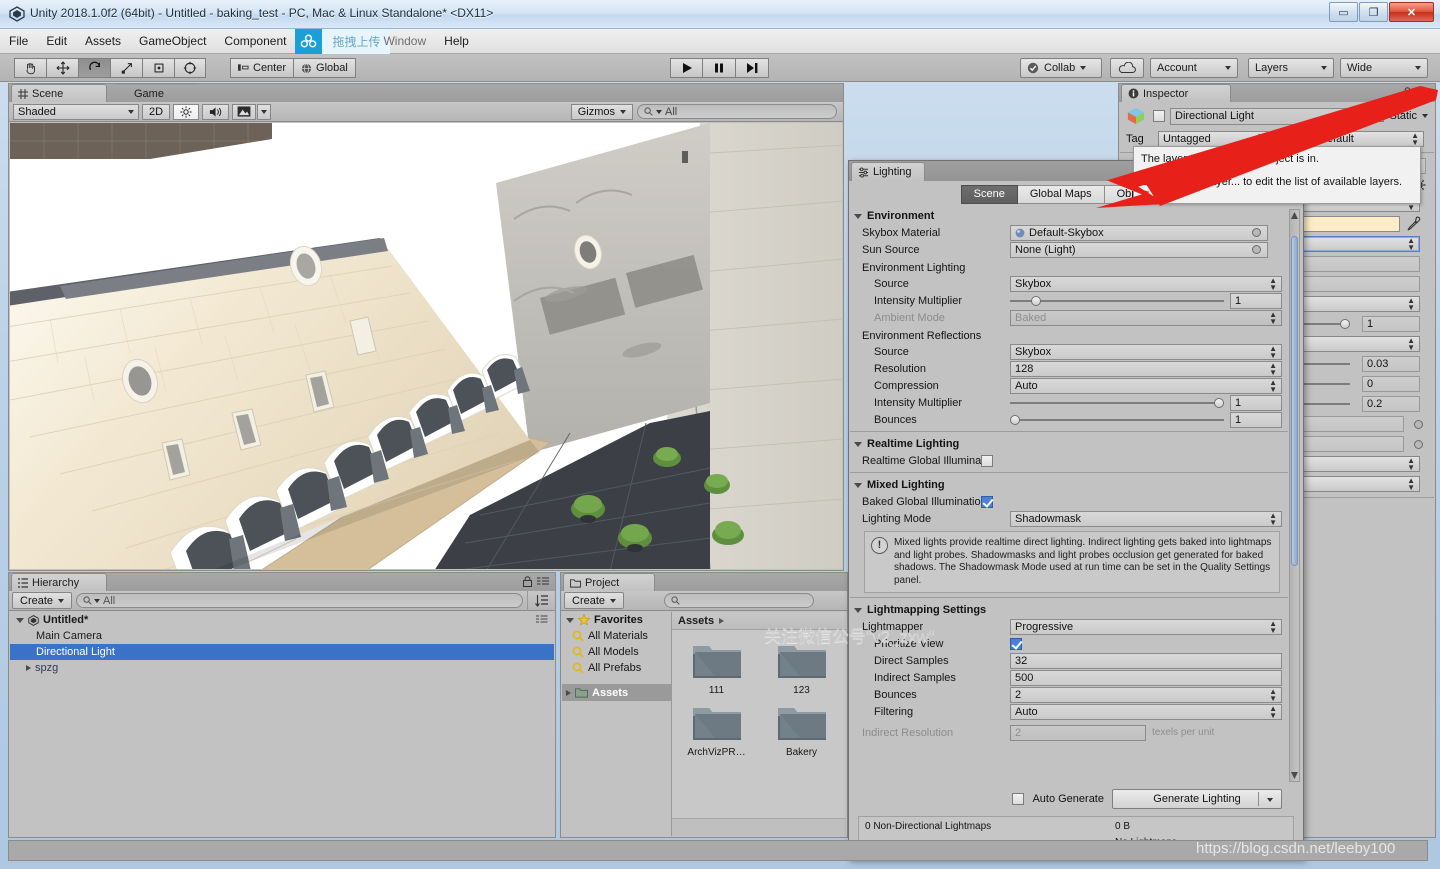  What do you see at coordinates (1411, 12) in the screenshot?
I see `close-button: ✕` at bounding box center [1411, 12].